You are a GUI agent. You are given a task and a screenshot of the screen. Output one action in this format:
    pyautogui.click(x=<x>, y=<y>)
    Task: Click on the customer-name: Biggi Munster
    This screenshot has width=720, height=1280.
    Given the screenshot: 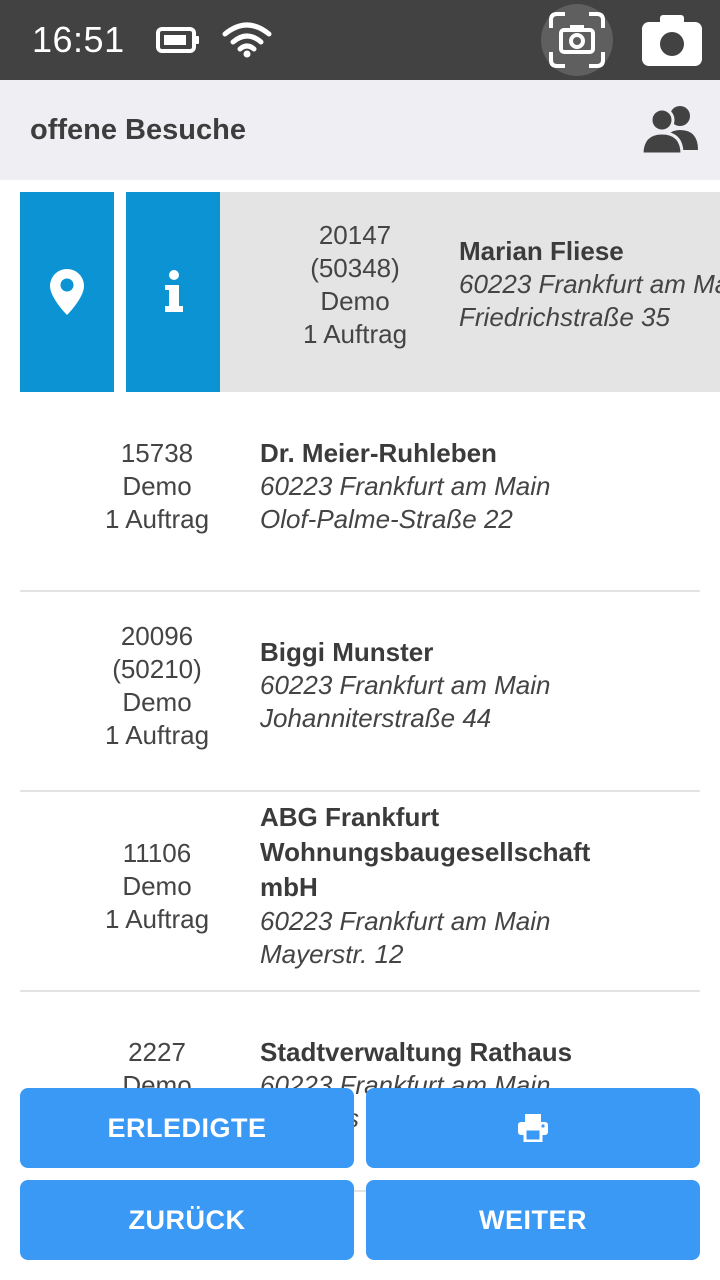 What is the action you would take?
    pyautogui.click(x=347, y=652)
    